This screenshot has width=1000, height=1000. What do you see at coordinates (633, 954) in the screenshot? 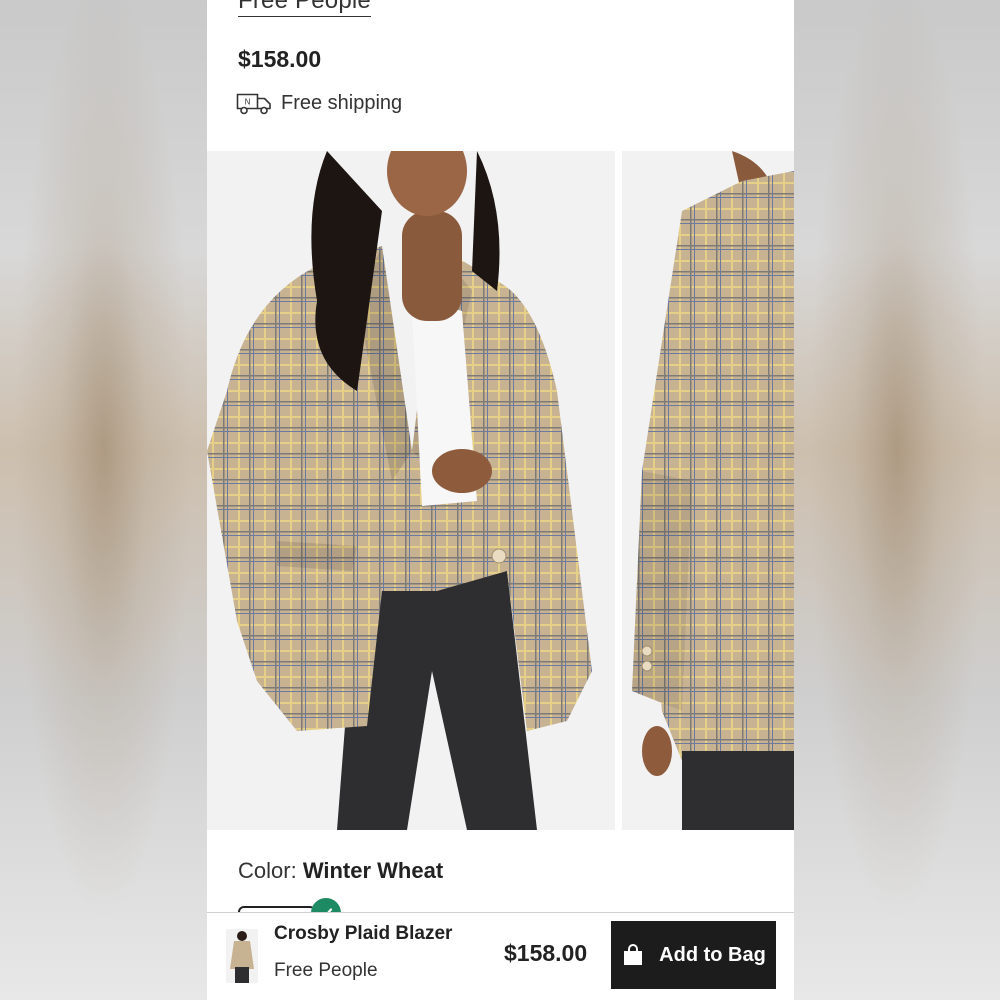
I see `shopping-bag-icon` at bounding box center [633, 954].